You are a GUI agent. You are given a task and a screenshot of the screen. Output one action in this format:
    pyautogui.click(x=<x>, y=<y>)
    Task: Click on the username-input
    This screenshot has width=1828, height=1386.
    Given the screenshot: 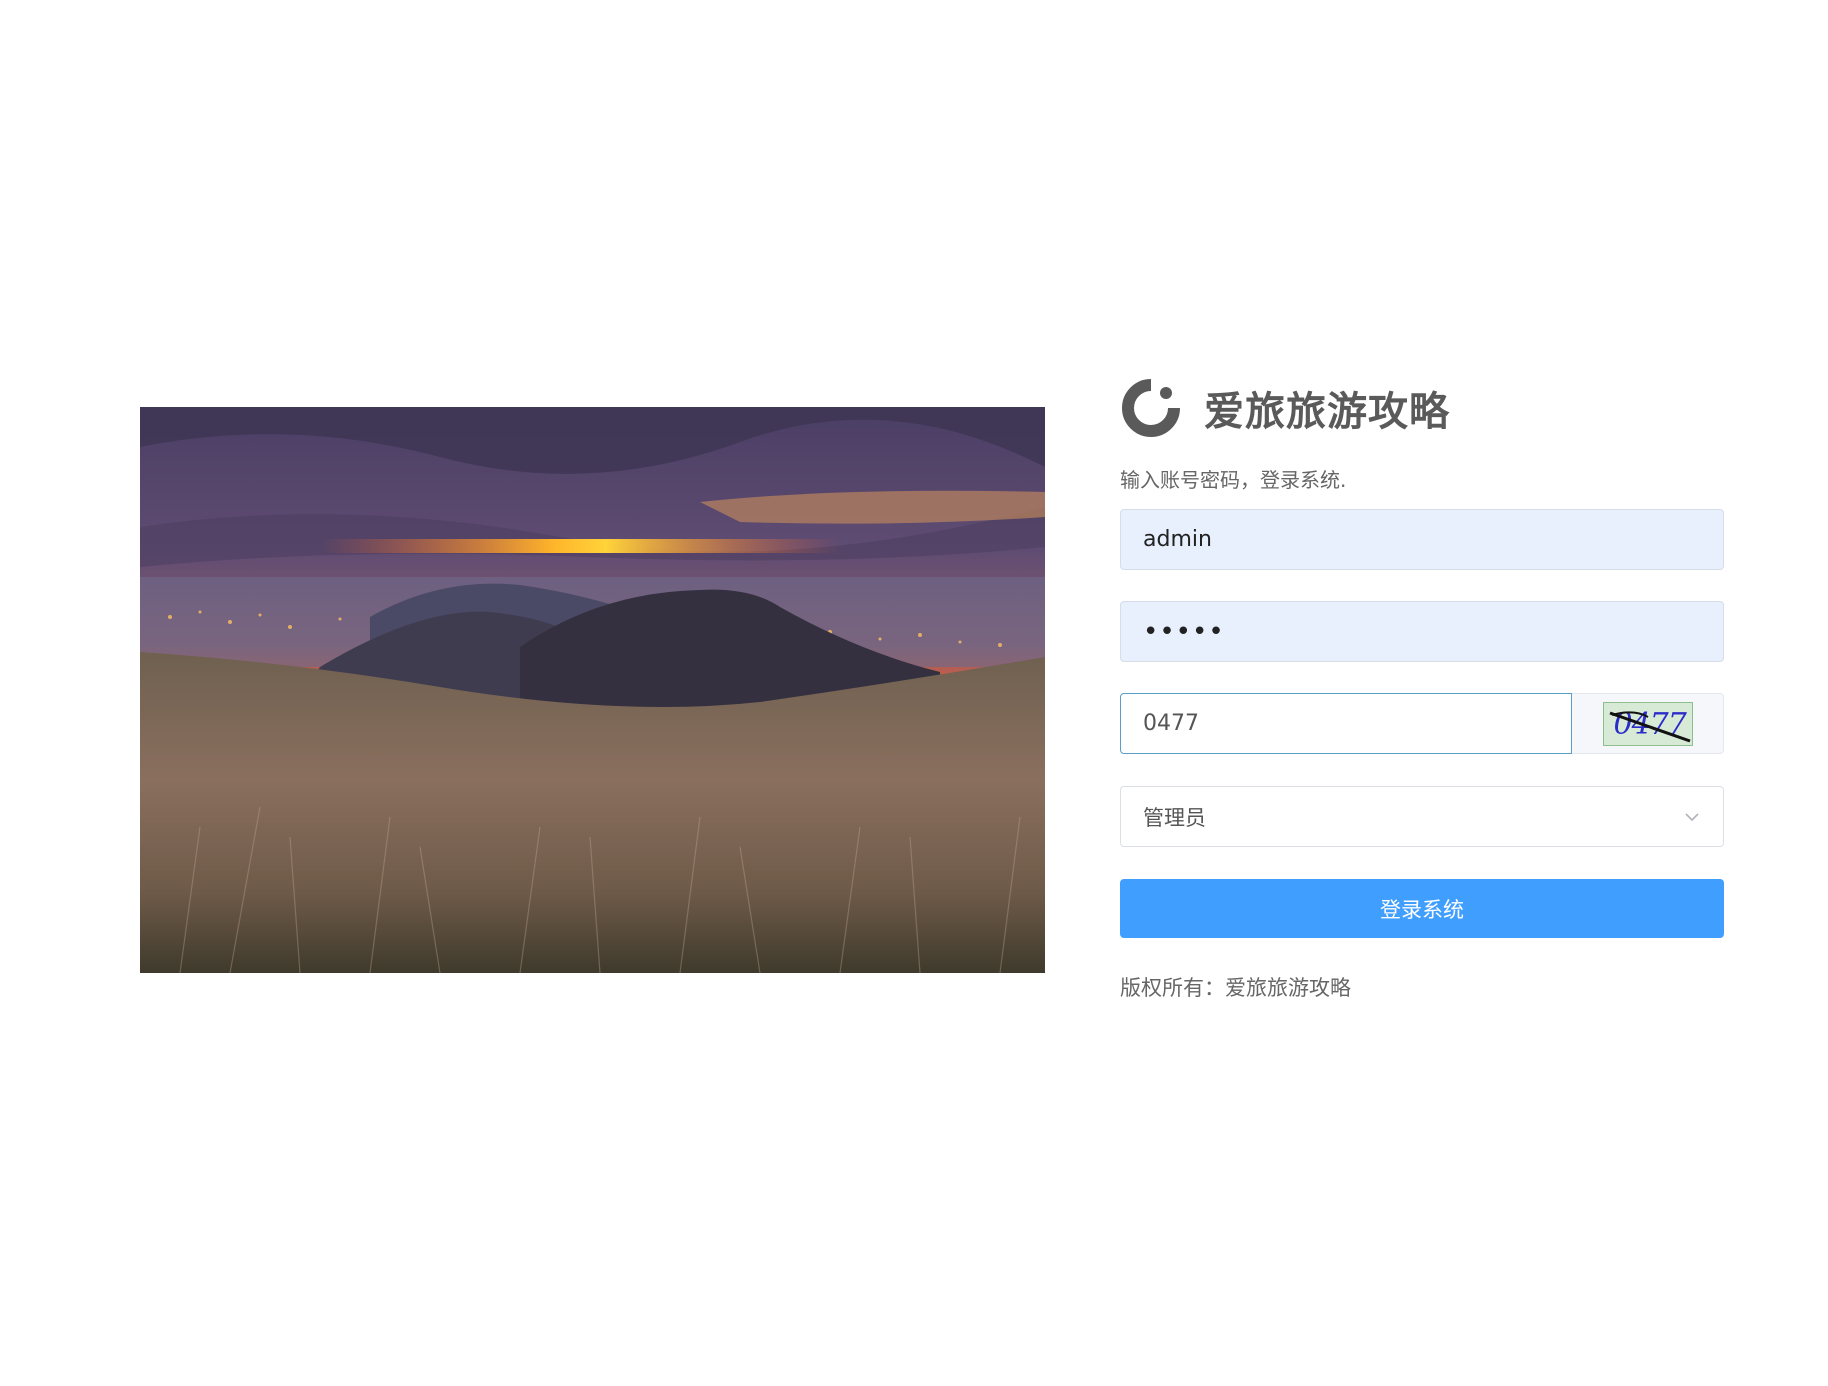 What is the action you would take?
    pyautogui.click(x=1422, y=539)
    